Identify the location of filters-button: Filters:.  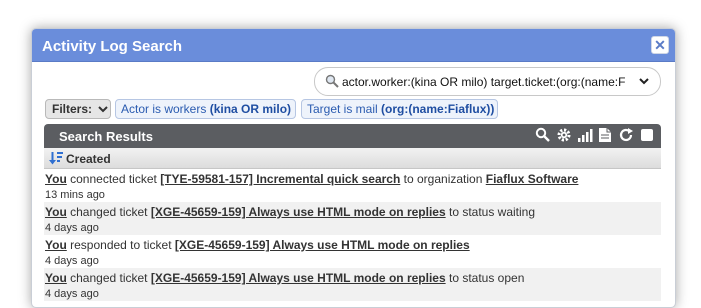
(78, 109).